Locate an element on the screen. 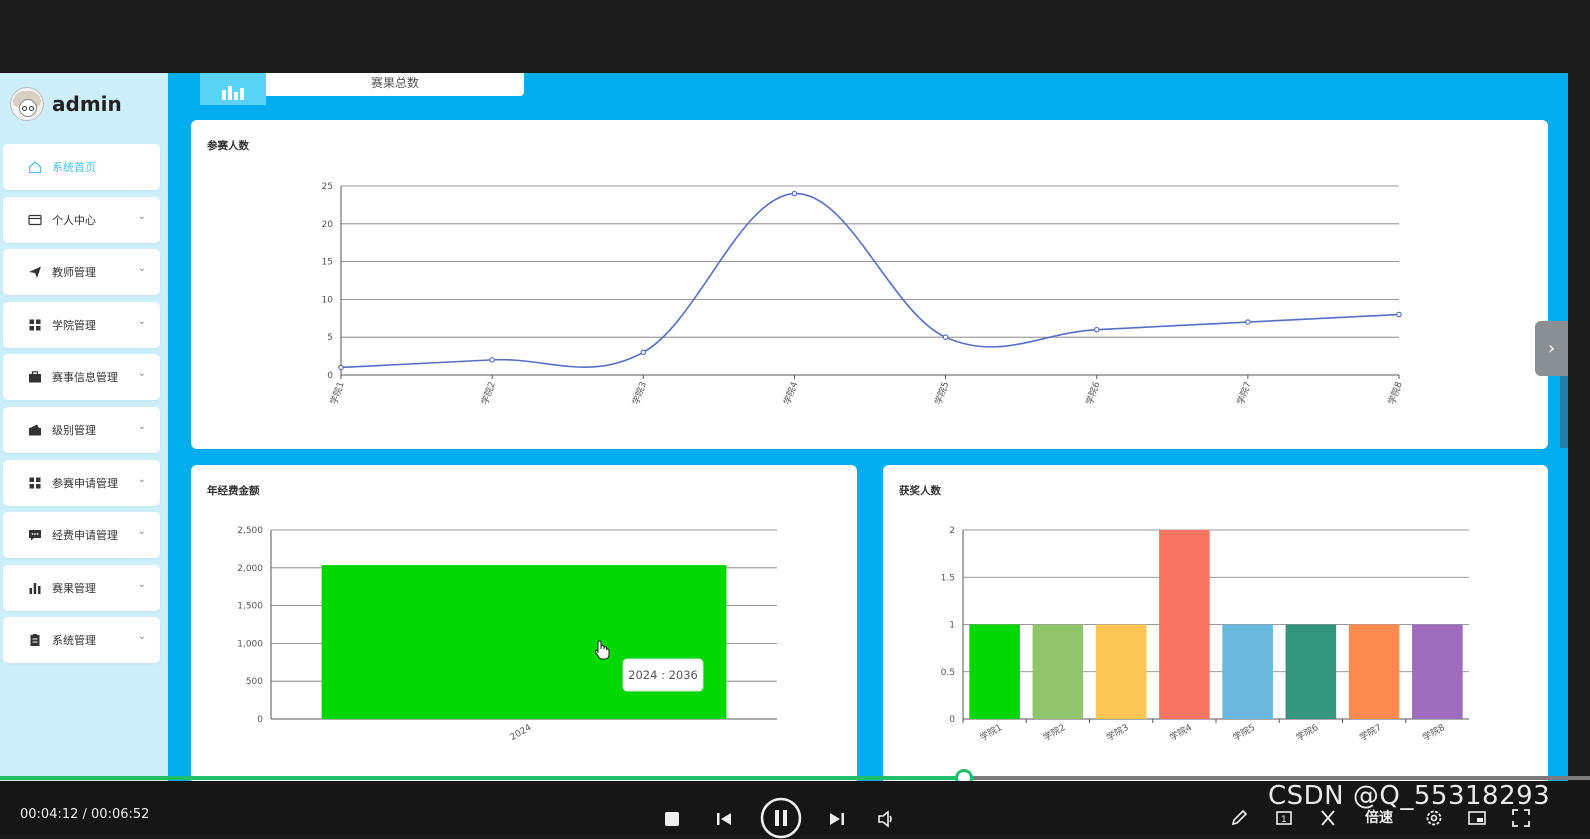  sidebar-item-6: 级别管理 ⌄ is located at coordinates (81, 429).